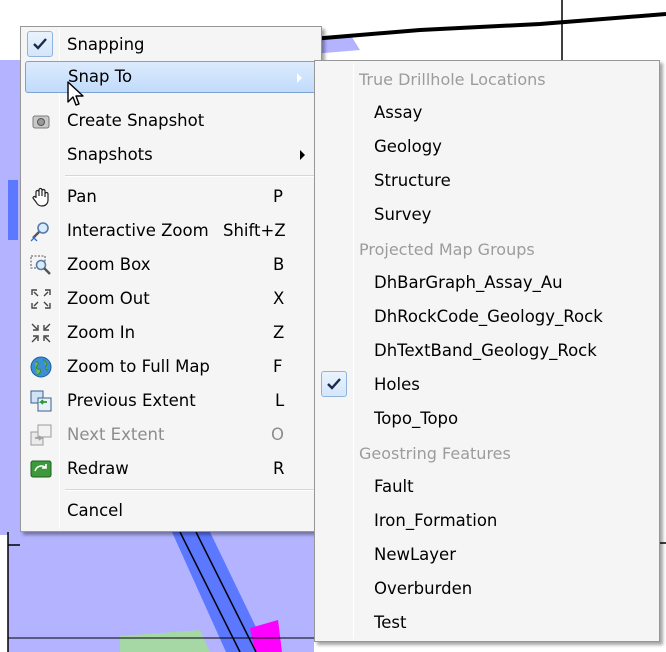  What do you see at coordinates (110, 154) in the screenshot?
I see `menu-item-label: Snapshots` at bounding box center [110, 154].